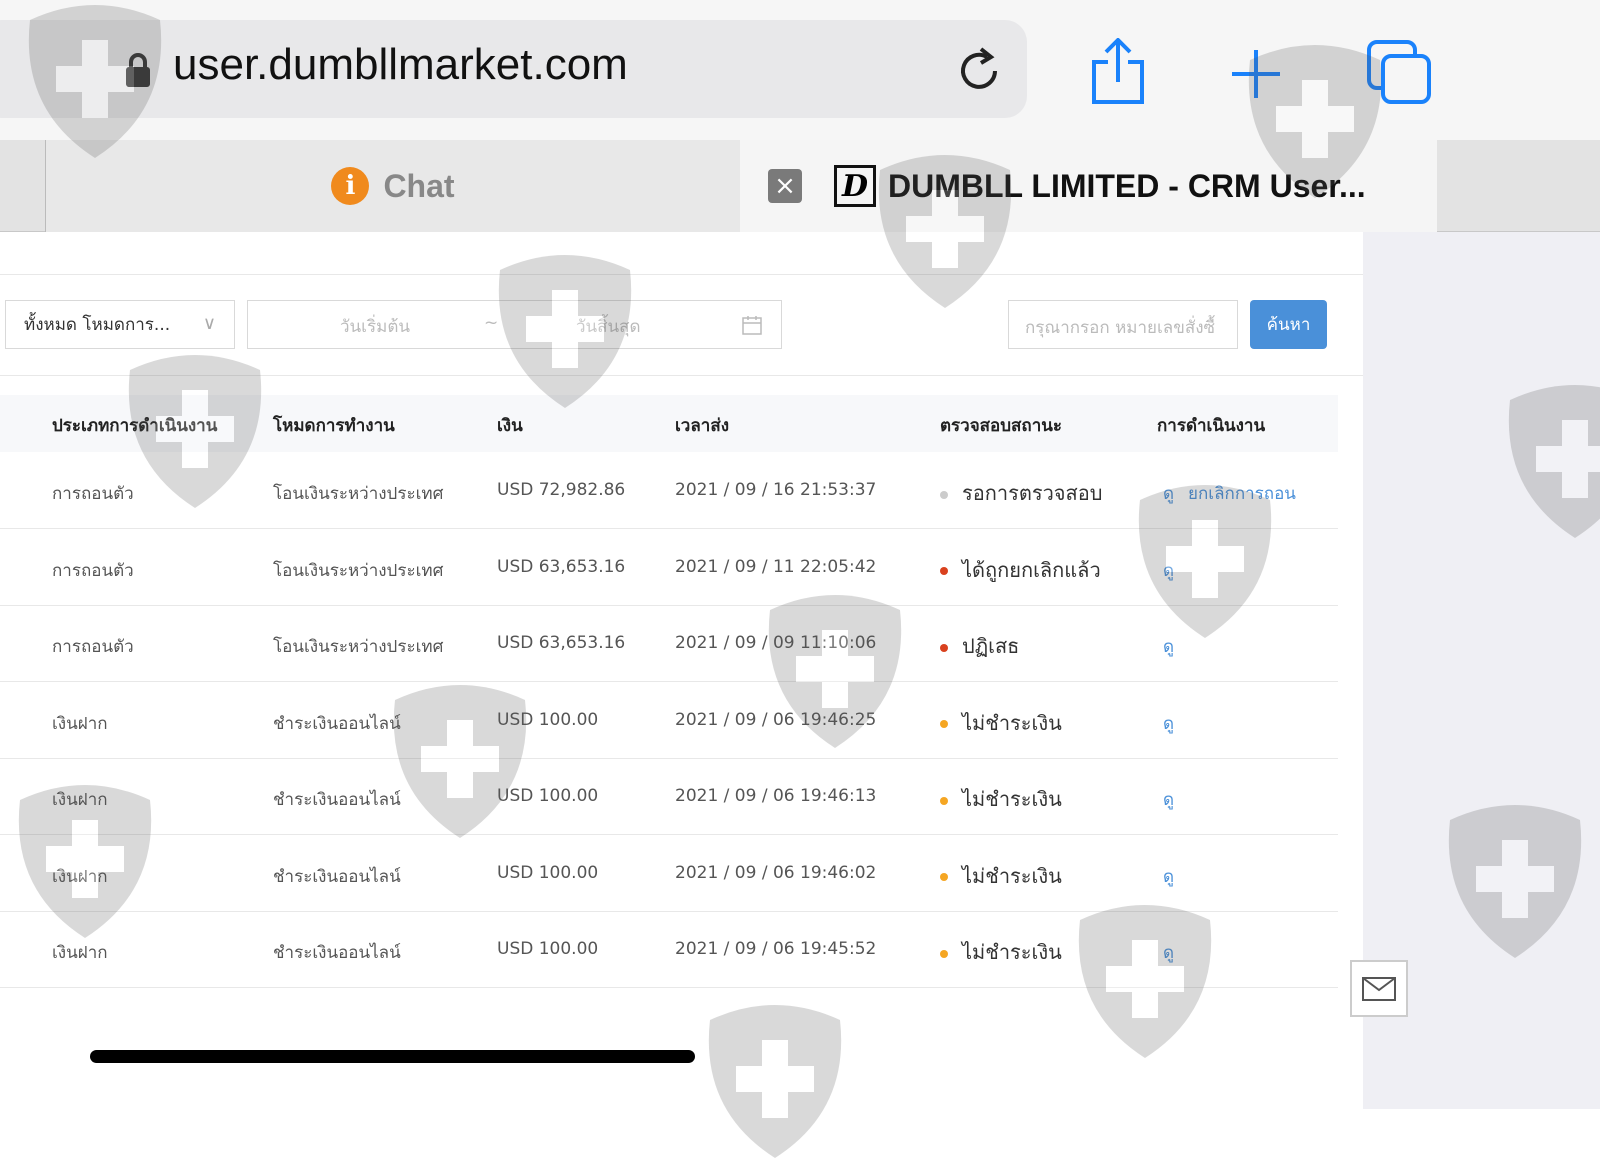 This screenshot has width=1600, height=1160. What do you see at coordinates (1288, 324) in the screenshot?
I see `search-button: ค้นหา` at bounding box center [1288, 324].